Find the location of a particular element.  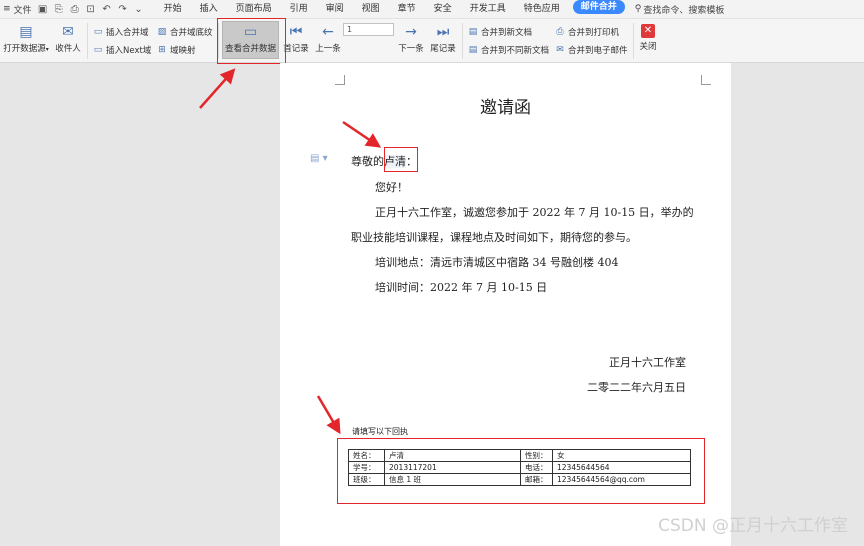

watermark: CSDN @正月十六工作室 is located at coordinates (753, 526).